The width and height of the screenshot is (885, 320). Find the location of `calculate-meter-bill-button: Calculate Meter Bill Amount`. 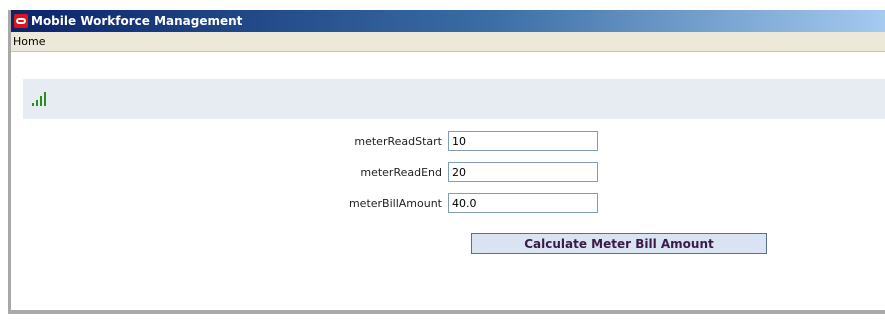

calculate-meter-bill-button: Calculate Meter Bill Amount is located at coordinates (619, 243).